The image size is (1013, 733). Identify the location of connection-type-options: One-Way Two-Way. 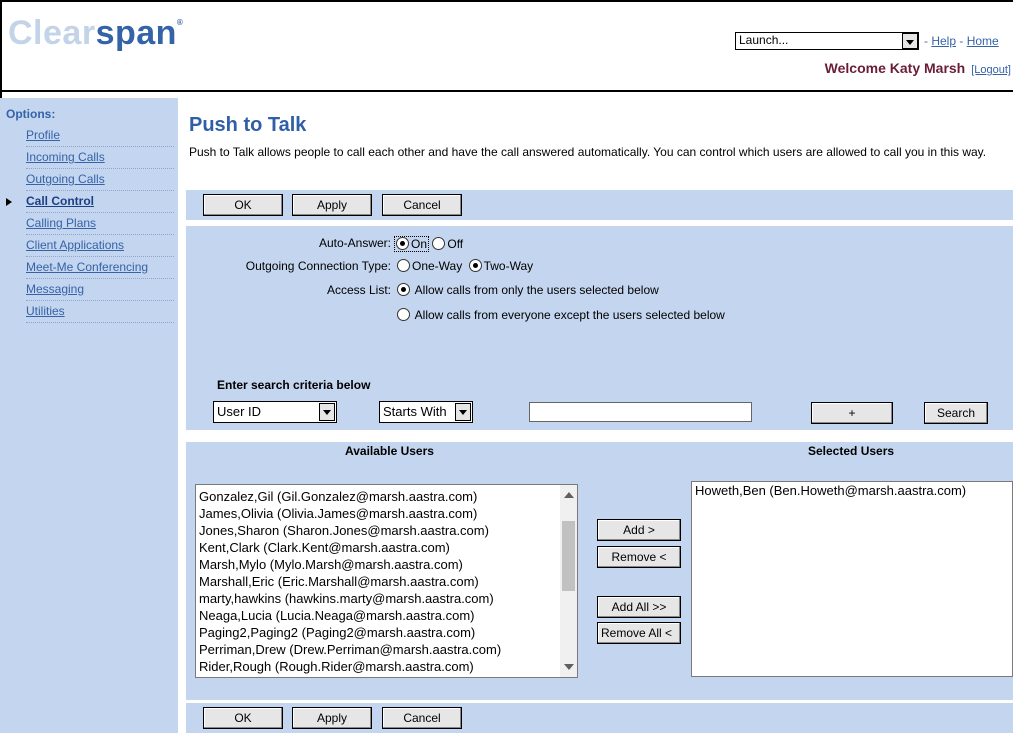
(465, 266).